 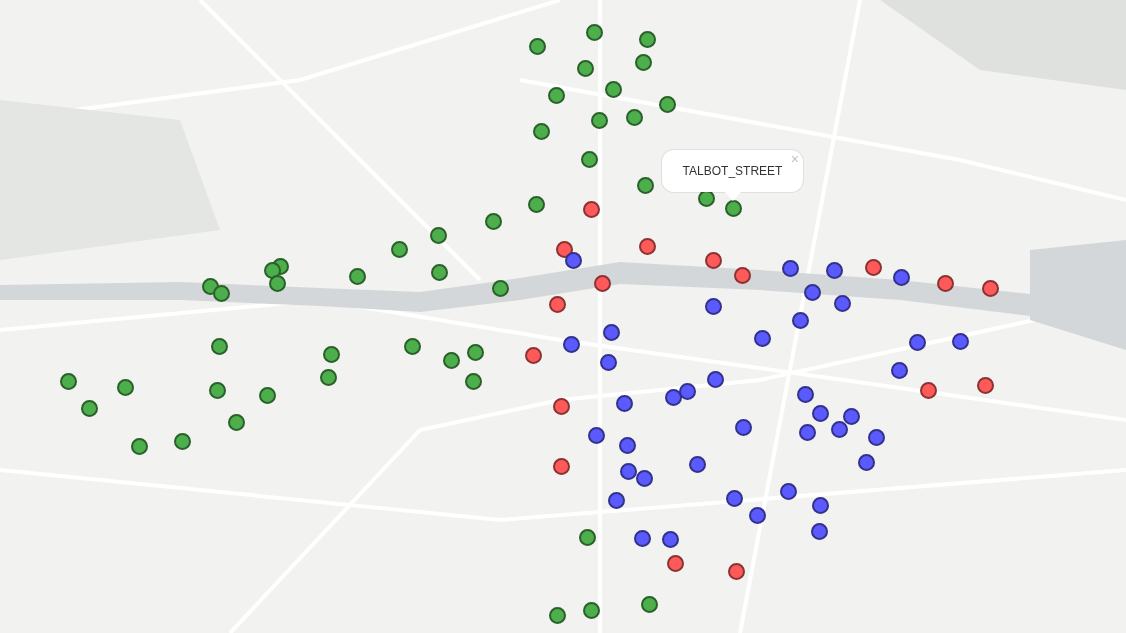 I want to click on popup-text: TALBOT_STREET, so click(x=732, y=171).